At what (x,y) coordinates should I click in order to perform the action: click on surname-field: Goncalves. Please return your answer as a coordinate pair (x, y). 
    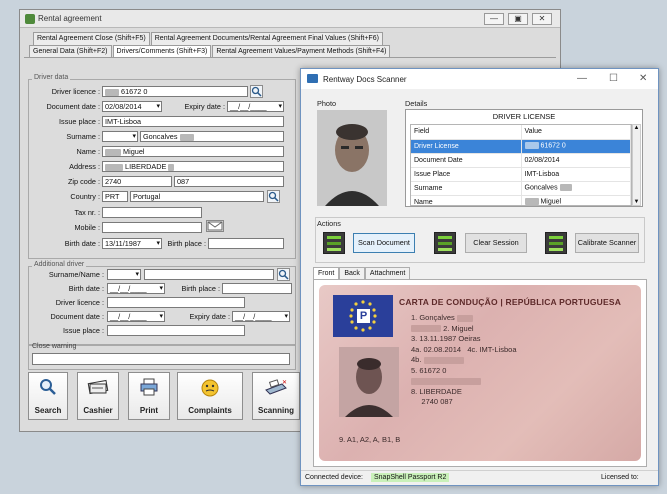
    Looking at the image, I should click on (212, 136).